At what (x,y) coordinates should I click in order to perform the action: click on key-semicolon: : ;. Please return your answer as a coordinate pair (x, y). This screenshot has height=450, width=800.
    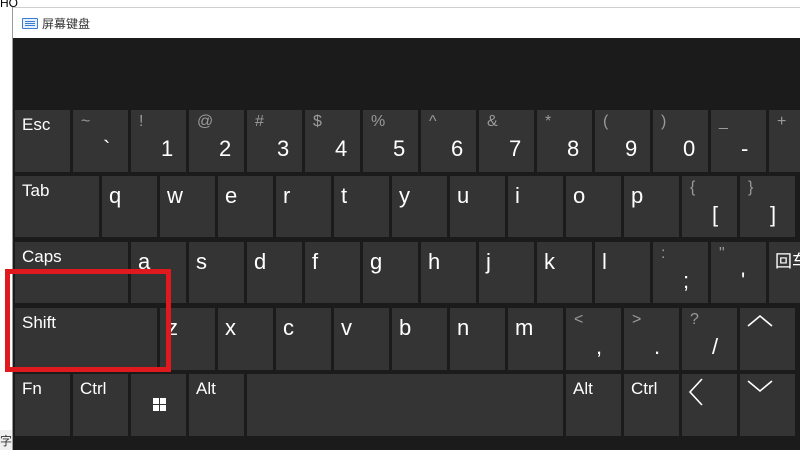
    Looking at the image, I should click on (680, 272).